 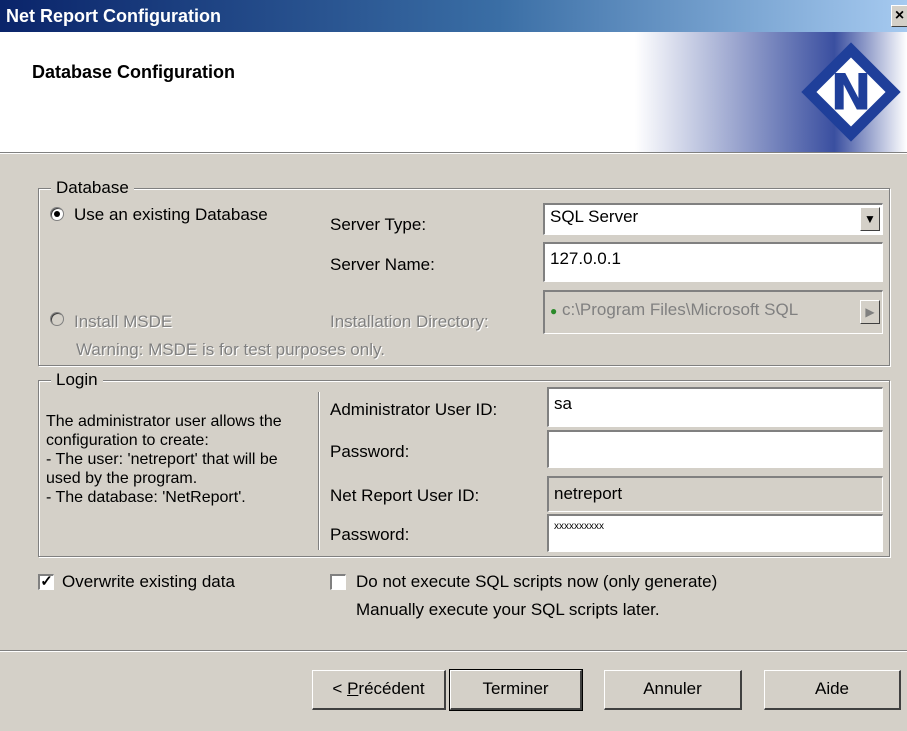 What do you see at coordinates (338, 582) in the screenshot?
I see `no-execute-checkbox` at bounding box center [338, 582].